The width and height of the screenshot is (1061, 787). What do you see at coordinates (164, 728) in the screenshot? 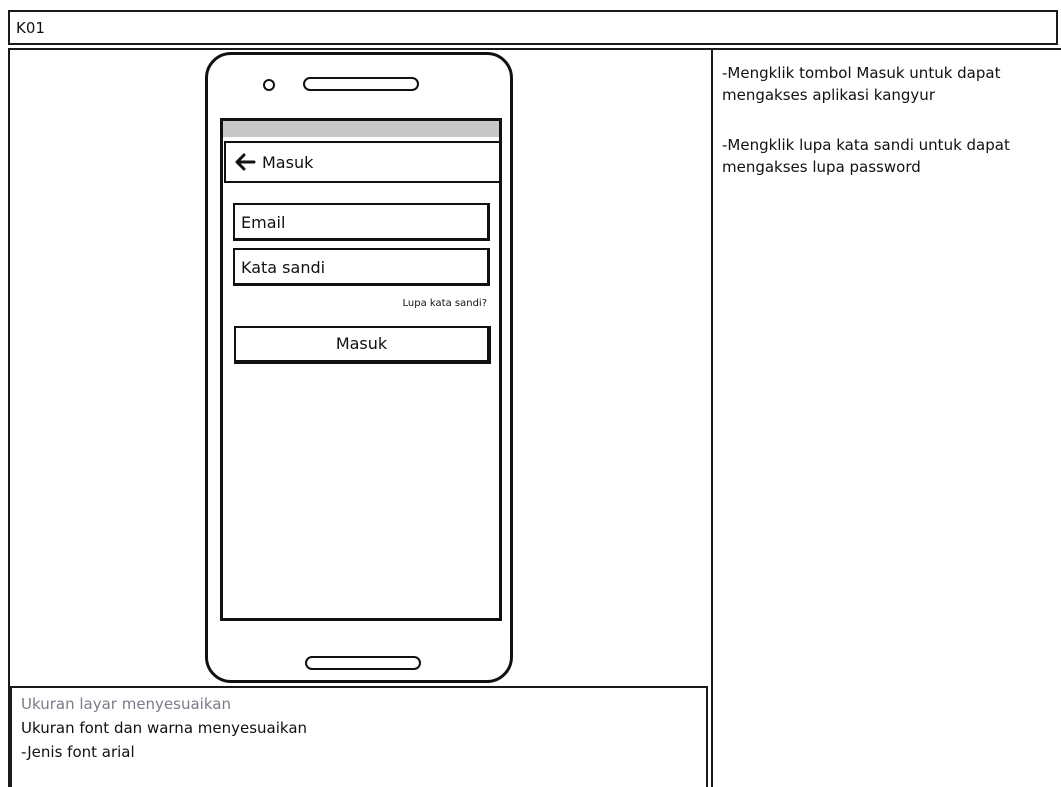
I see `design-note-font-color: Ukuran font dan warna menyesuaikan` at bounding box center [164, 728].